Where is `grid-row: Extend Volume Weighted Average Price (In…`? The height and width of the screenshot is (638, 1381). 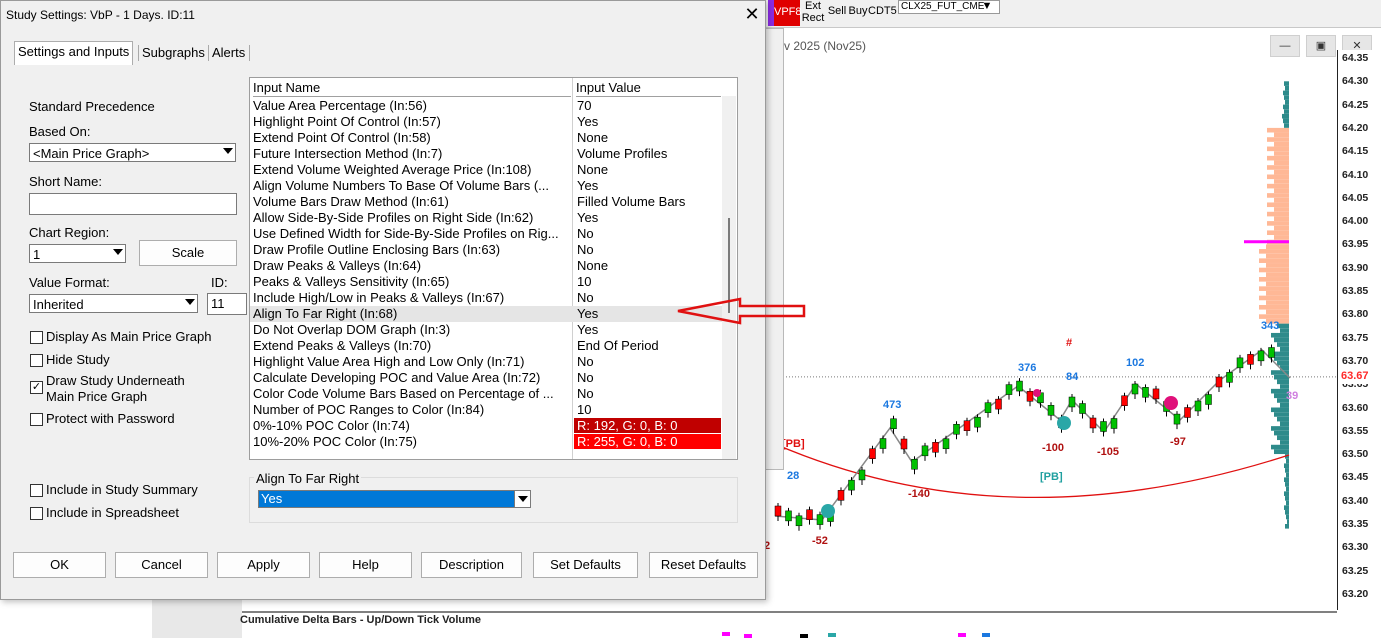 grid-row: Extend Volume Weighted Average Price (In… is located at coordinates (486, 170).